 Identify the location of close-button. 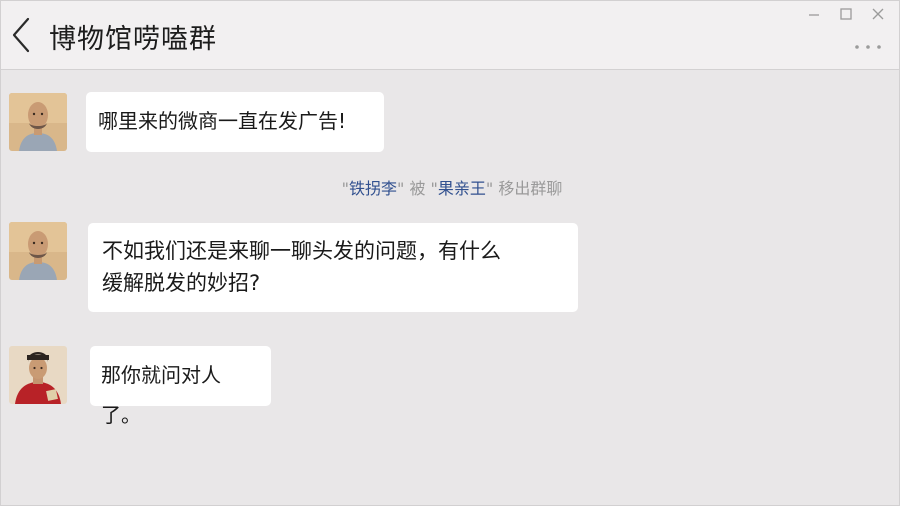
(878, 14).